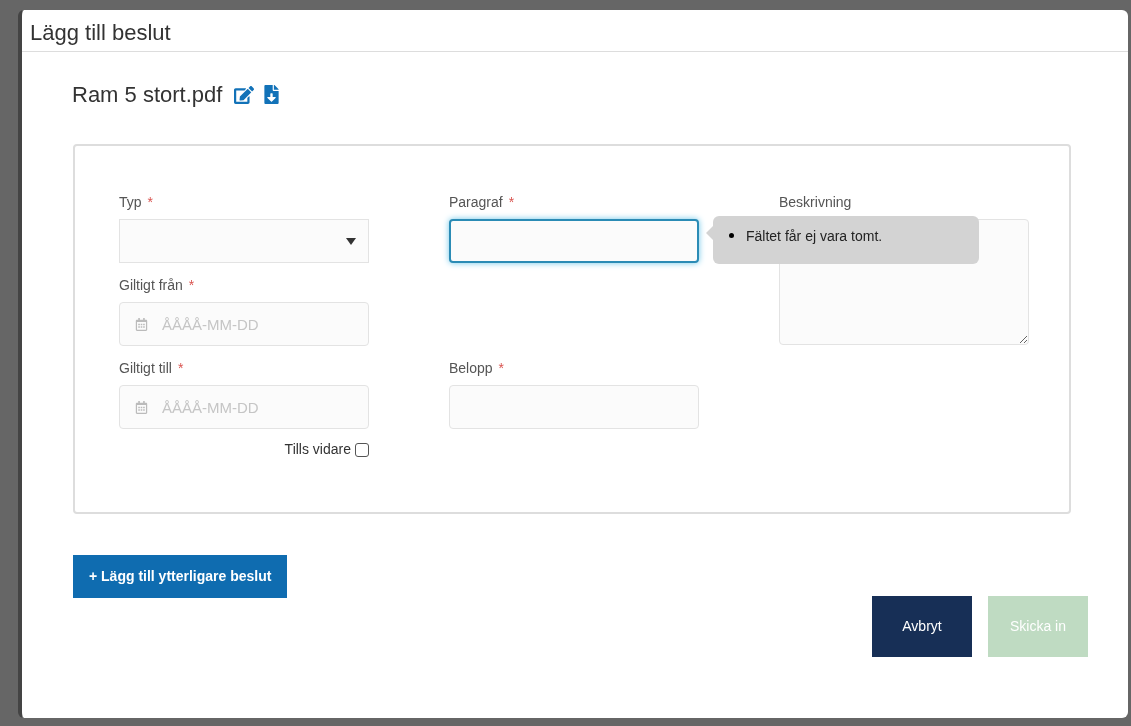 Image resolution: width=1131 pixels, height=726 pixels. What do you see at coordinates (922, 626) in the screenshot?
I see `cancel-button: Avbryt` at bounding box center [922, 626].